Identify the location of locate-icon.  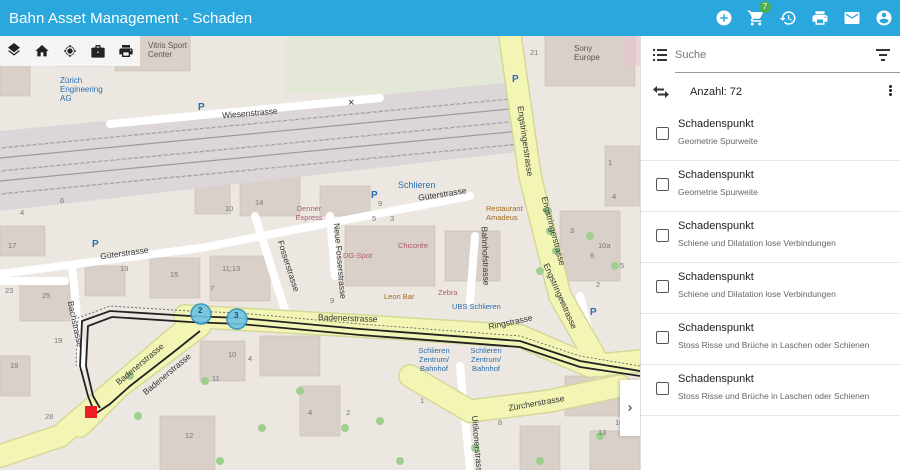
(70, 51).